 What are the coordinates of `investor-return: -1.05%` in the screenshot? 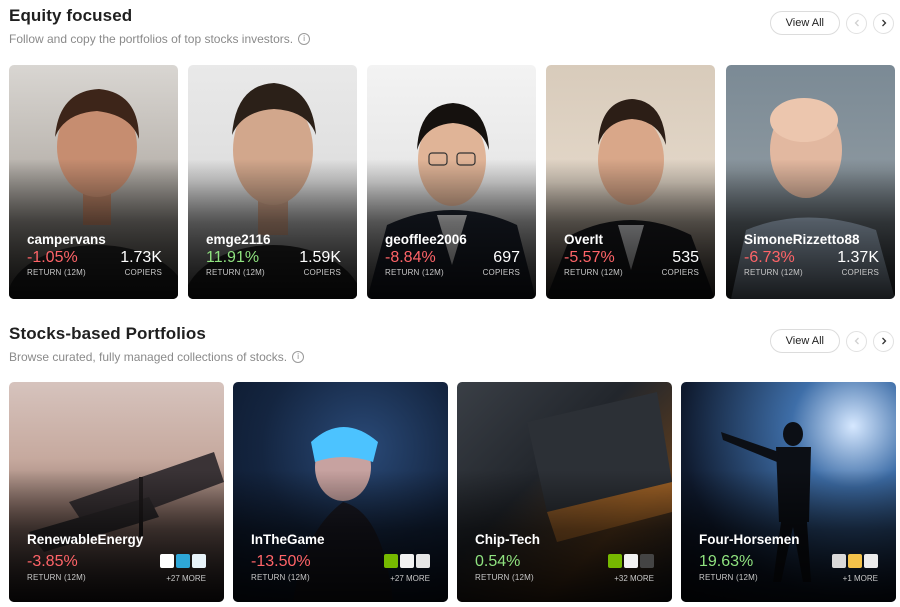 It's located at (52, 257).